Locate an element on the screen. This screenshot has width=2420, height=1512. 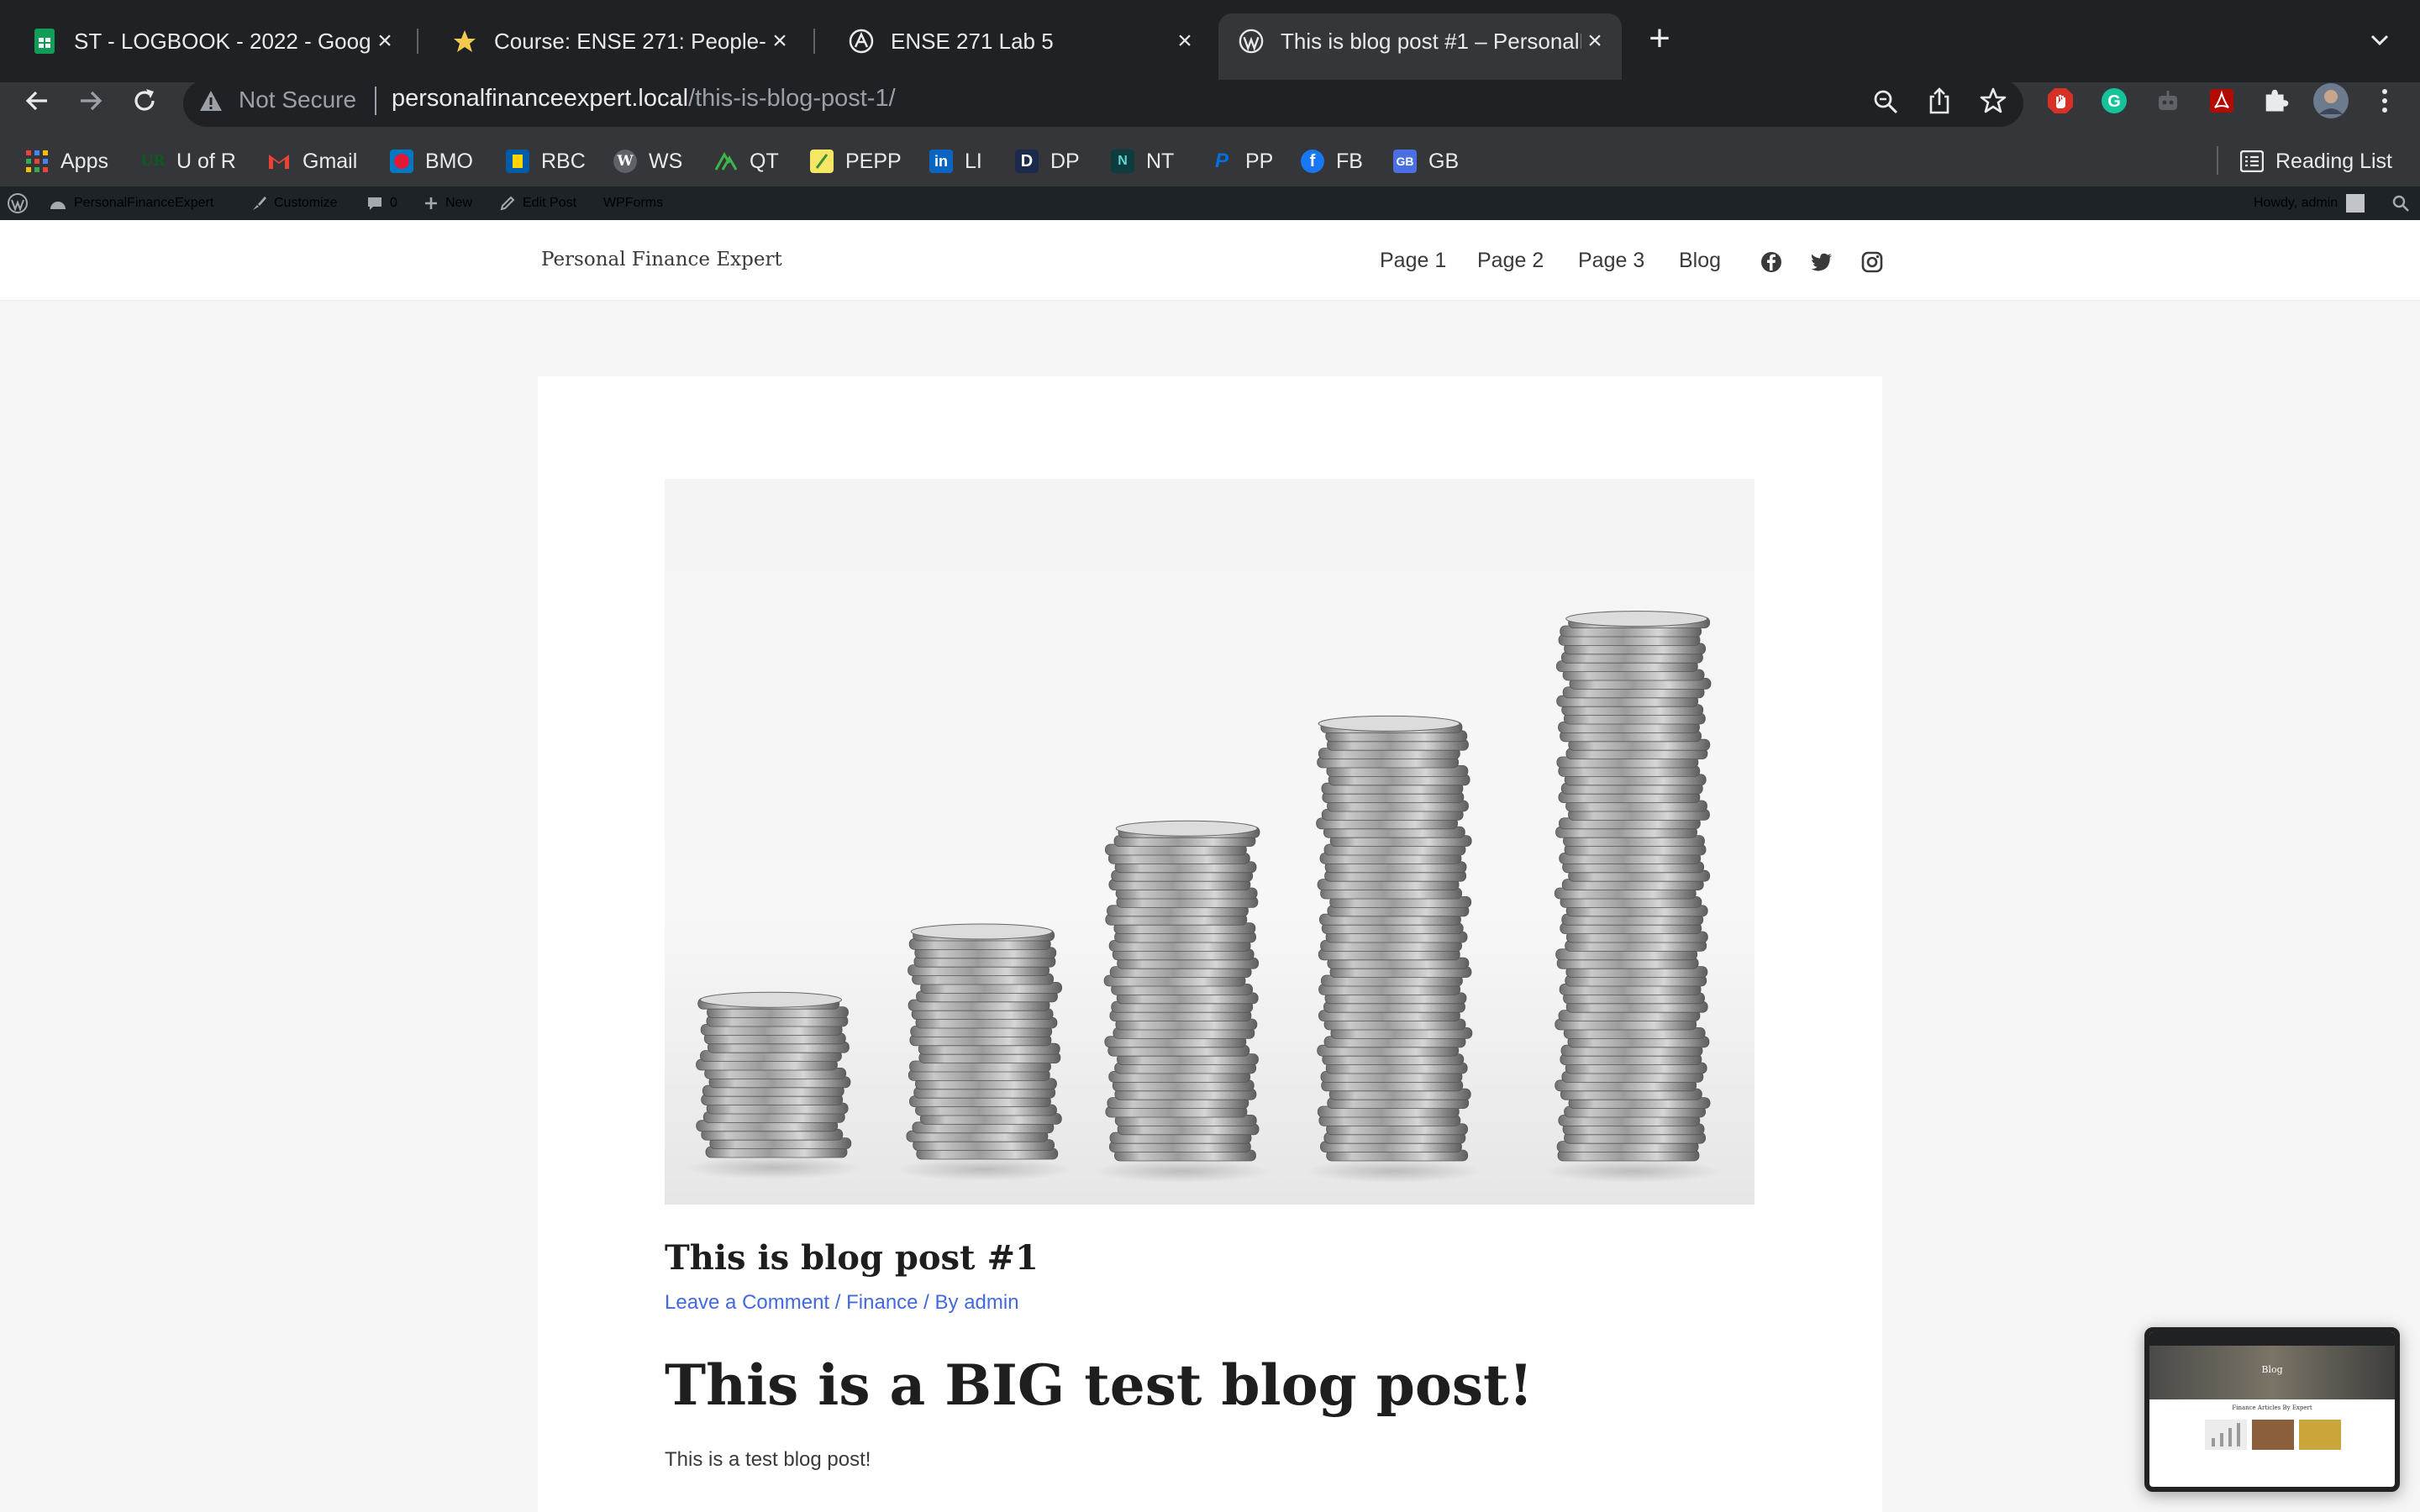
admin-search-button is located at coordinates (2400, 203).